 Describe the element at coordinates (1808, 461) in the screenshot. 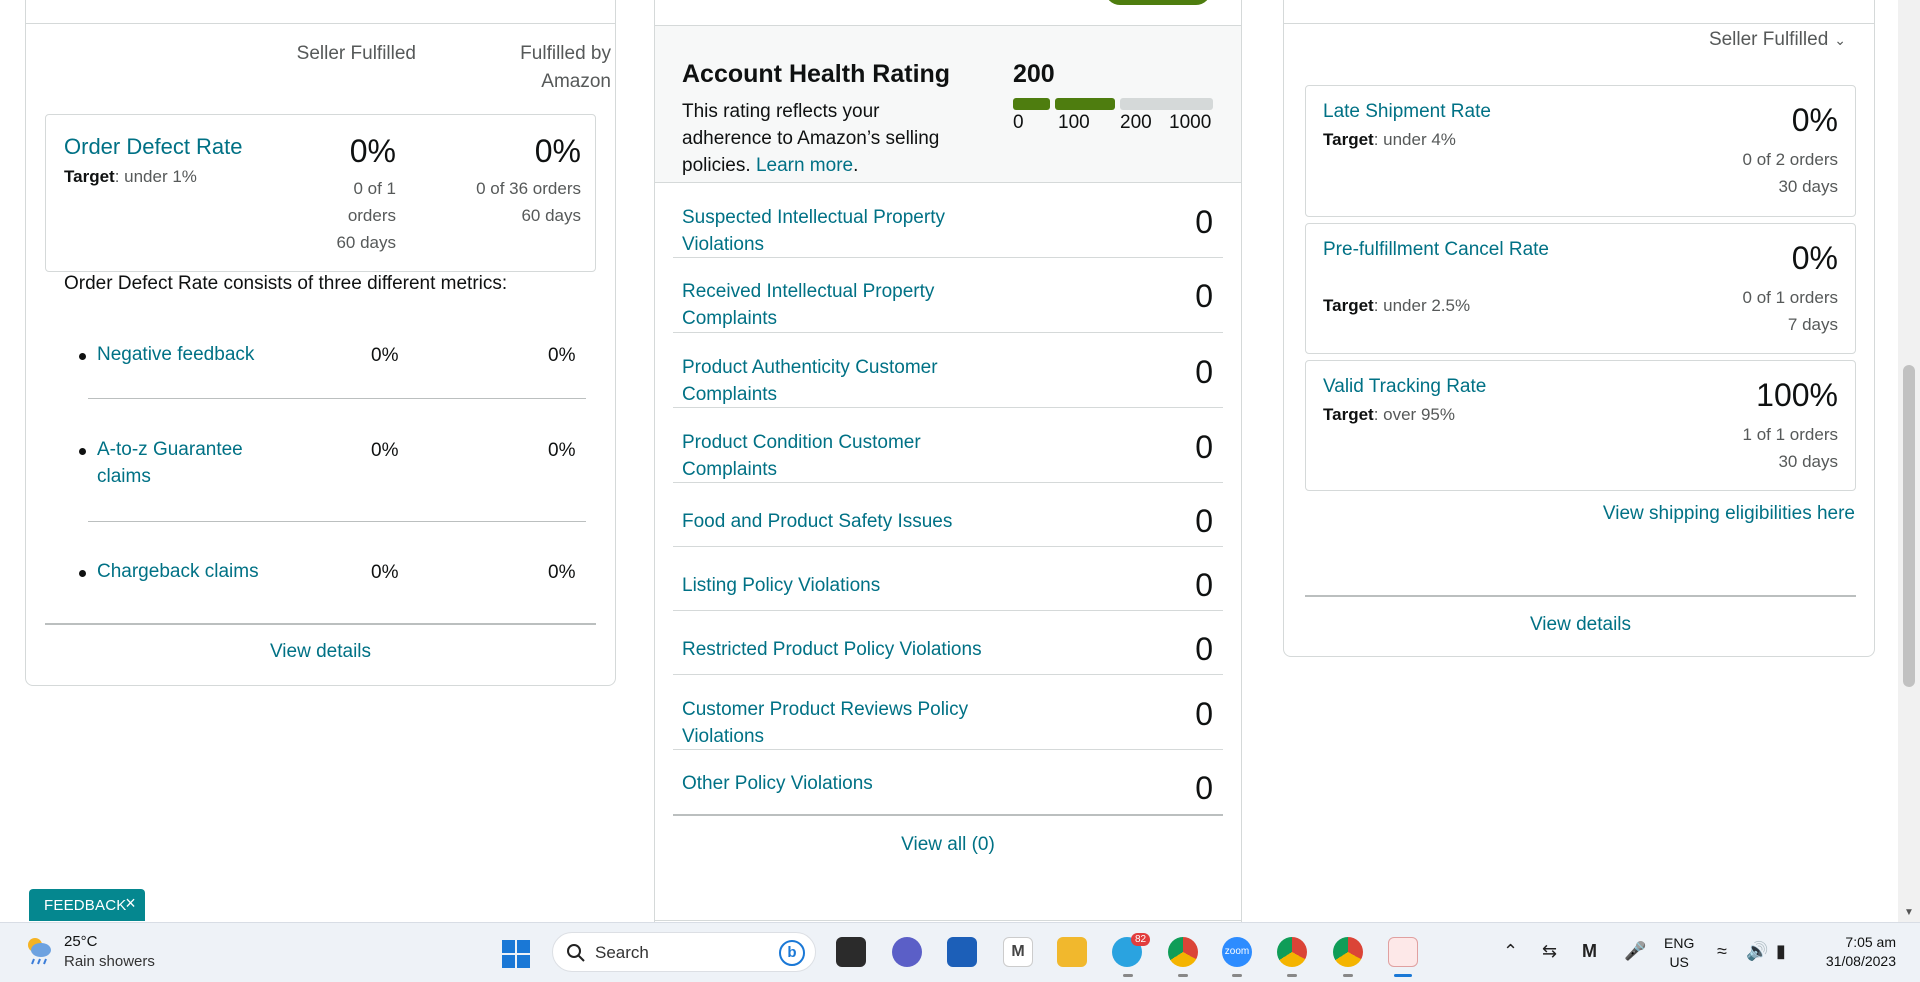

I see `valid-tracking-period: 30 days` at that location.